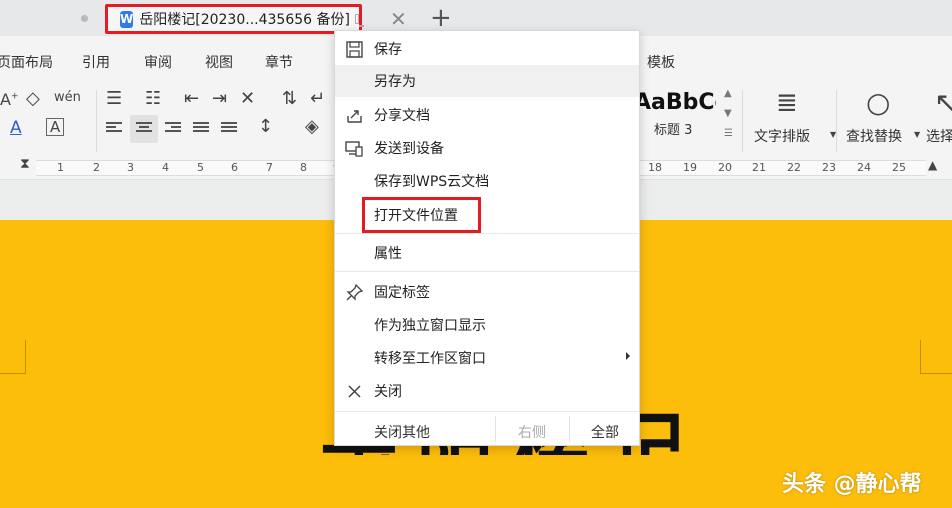  What do you see at coordinates (96, 62) in the screenshot?
I see `menu-references: 引用` at bounding box center [96, 62].